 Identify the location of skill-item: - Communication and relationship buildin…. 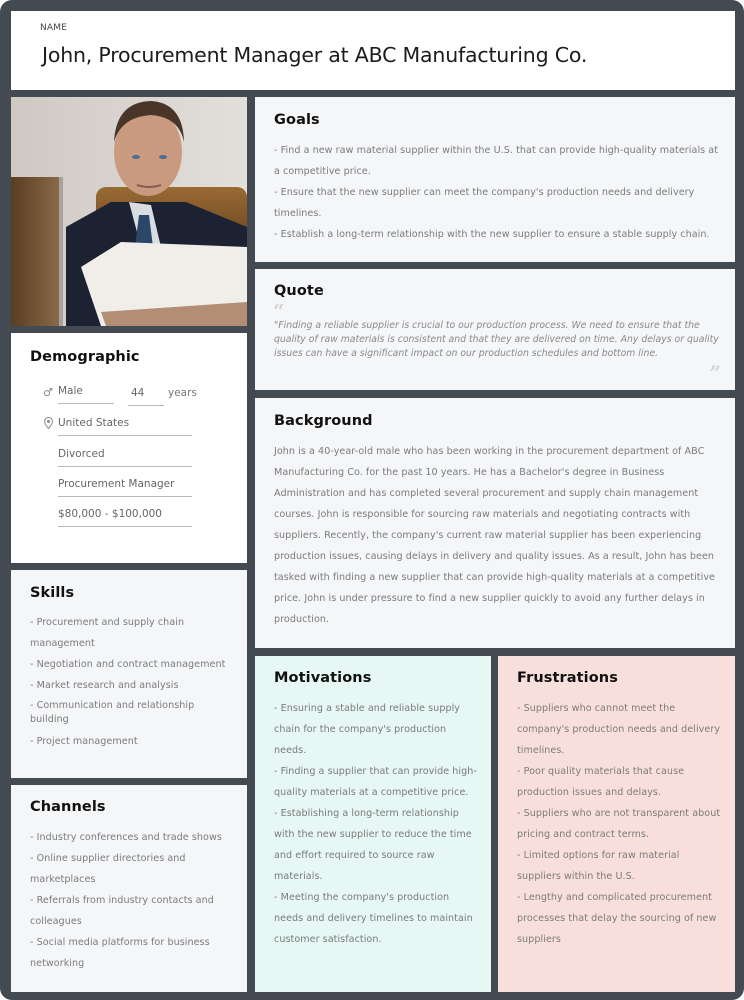
(112, 712).